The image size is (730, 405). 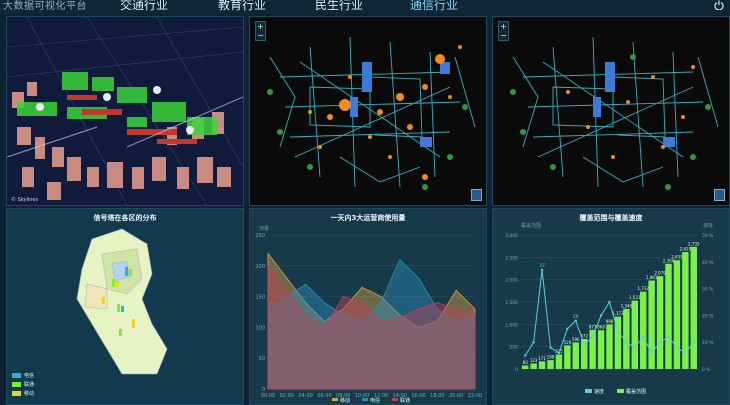 I want to click on y-tick-label-right: 0 %, so click(x=706, y=370).